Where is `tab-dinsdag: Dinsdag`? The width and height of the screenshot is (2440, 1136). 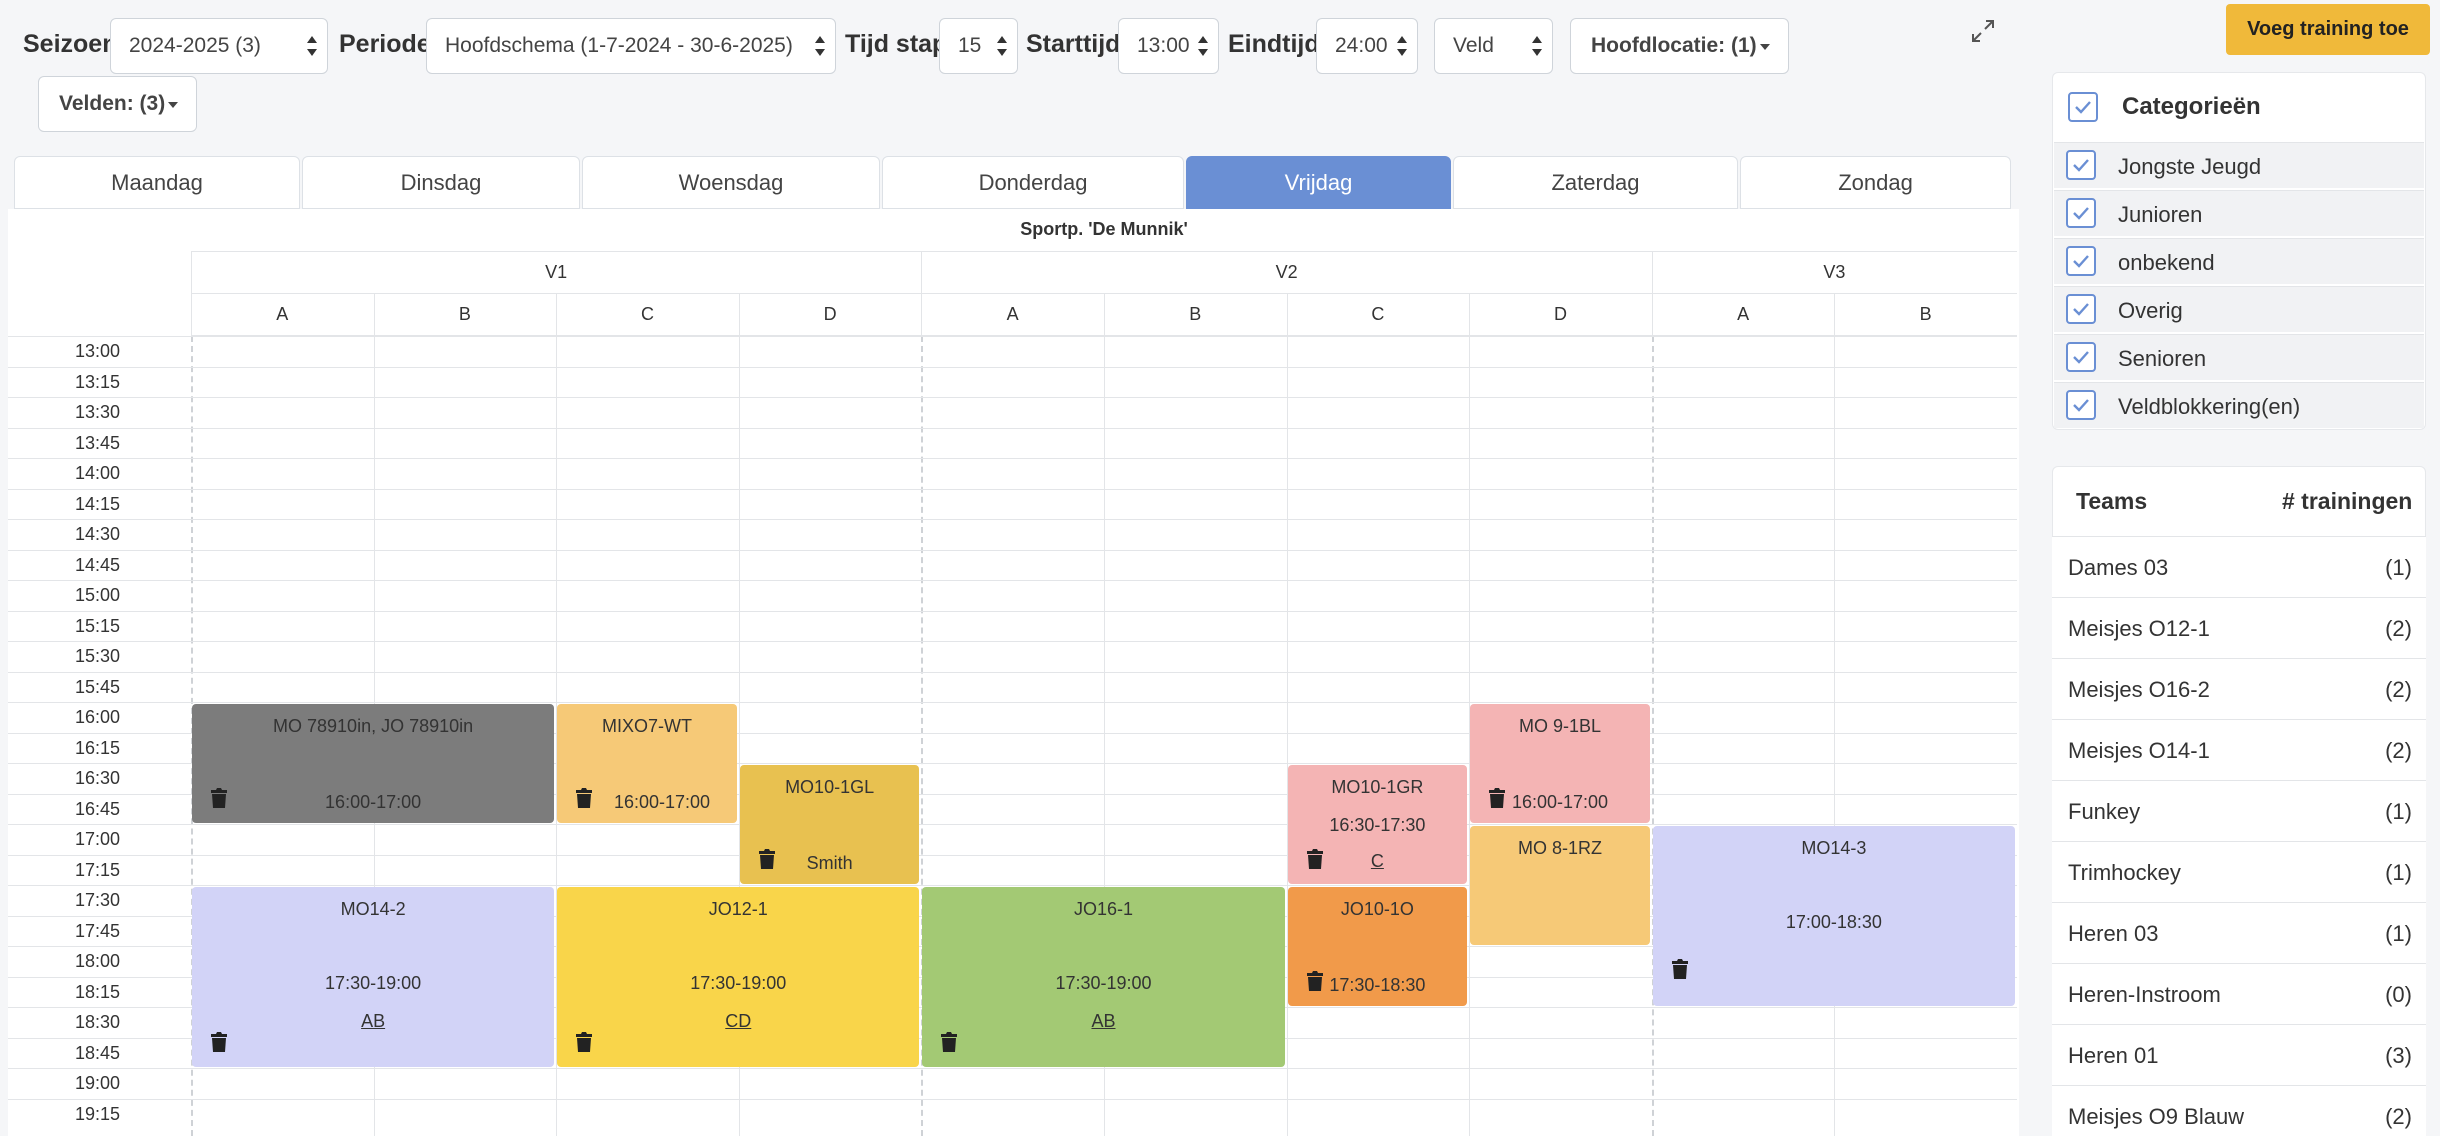
tab-dinsdag: Dinsdag is located at coordinates (441, 182).